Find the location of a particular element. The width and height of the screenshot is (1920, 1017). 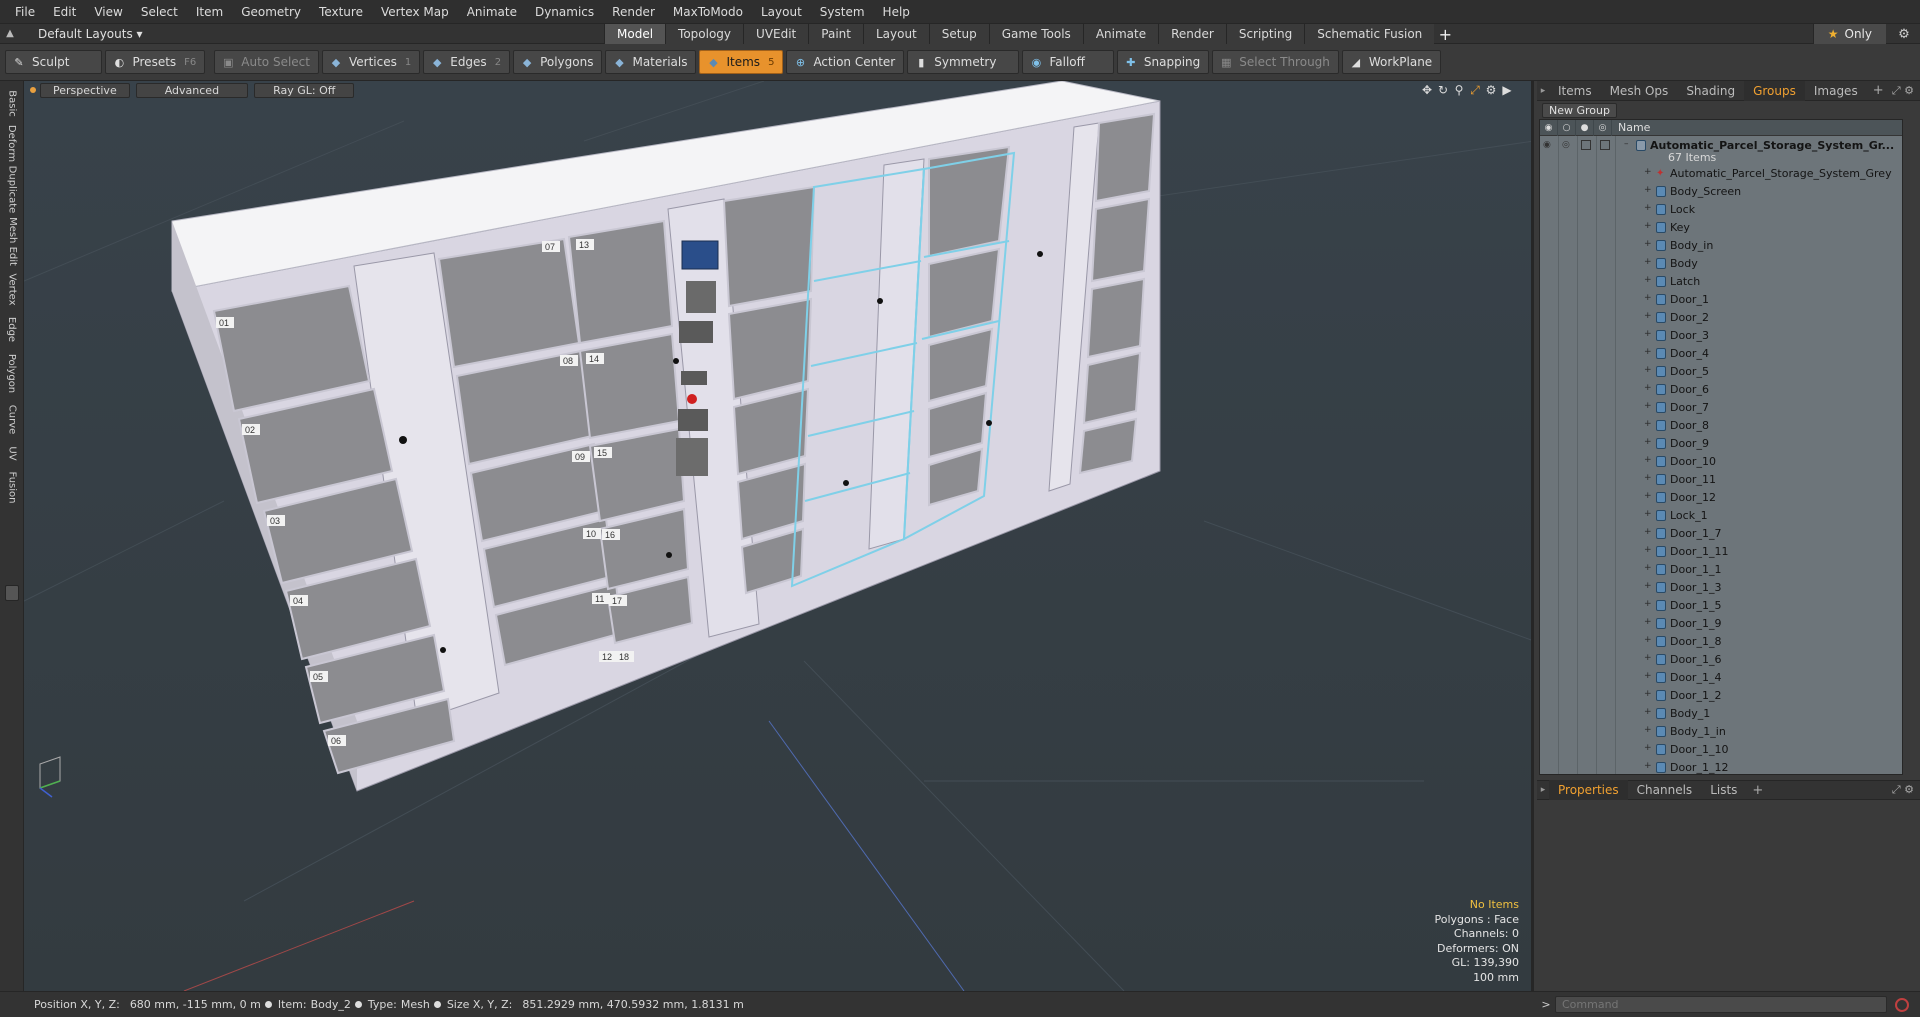

panel-tab-images: Images is located at coordinates (1836, 91).